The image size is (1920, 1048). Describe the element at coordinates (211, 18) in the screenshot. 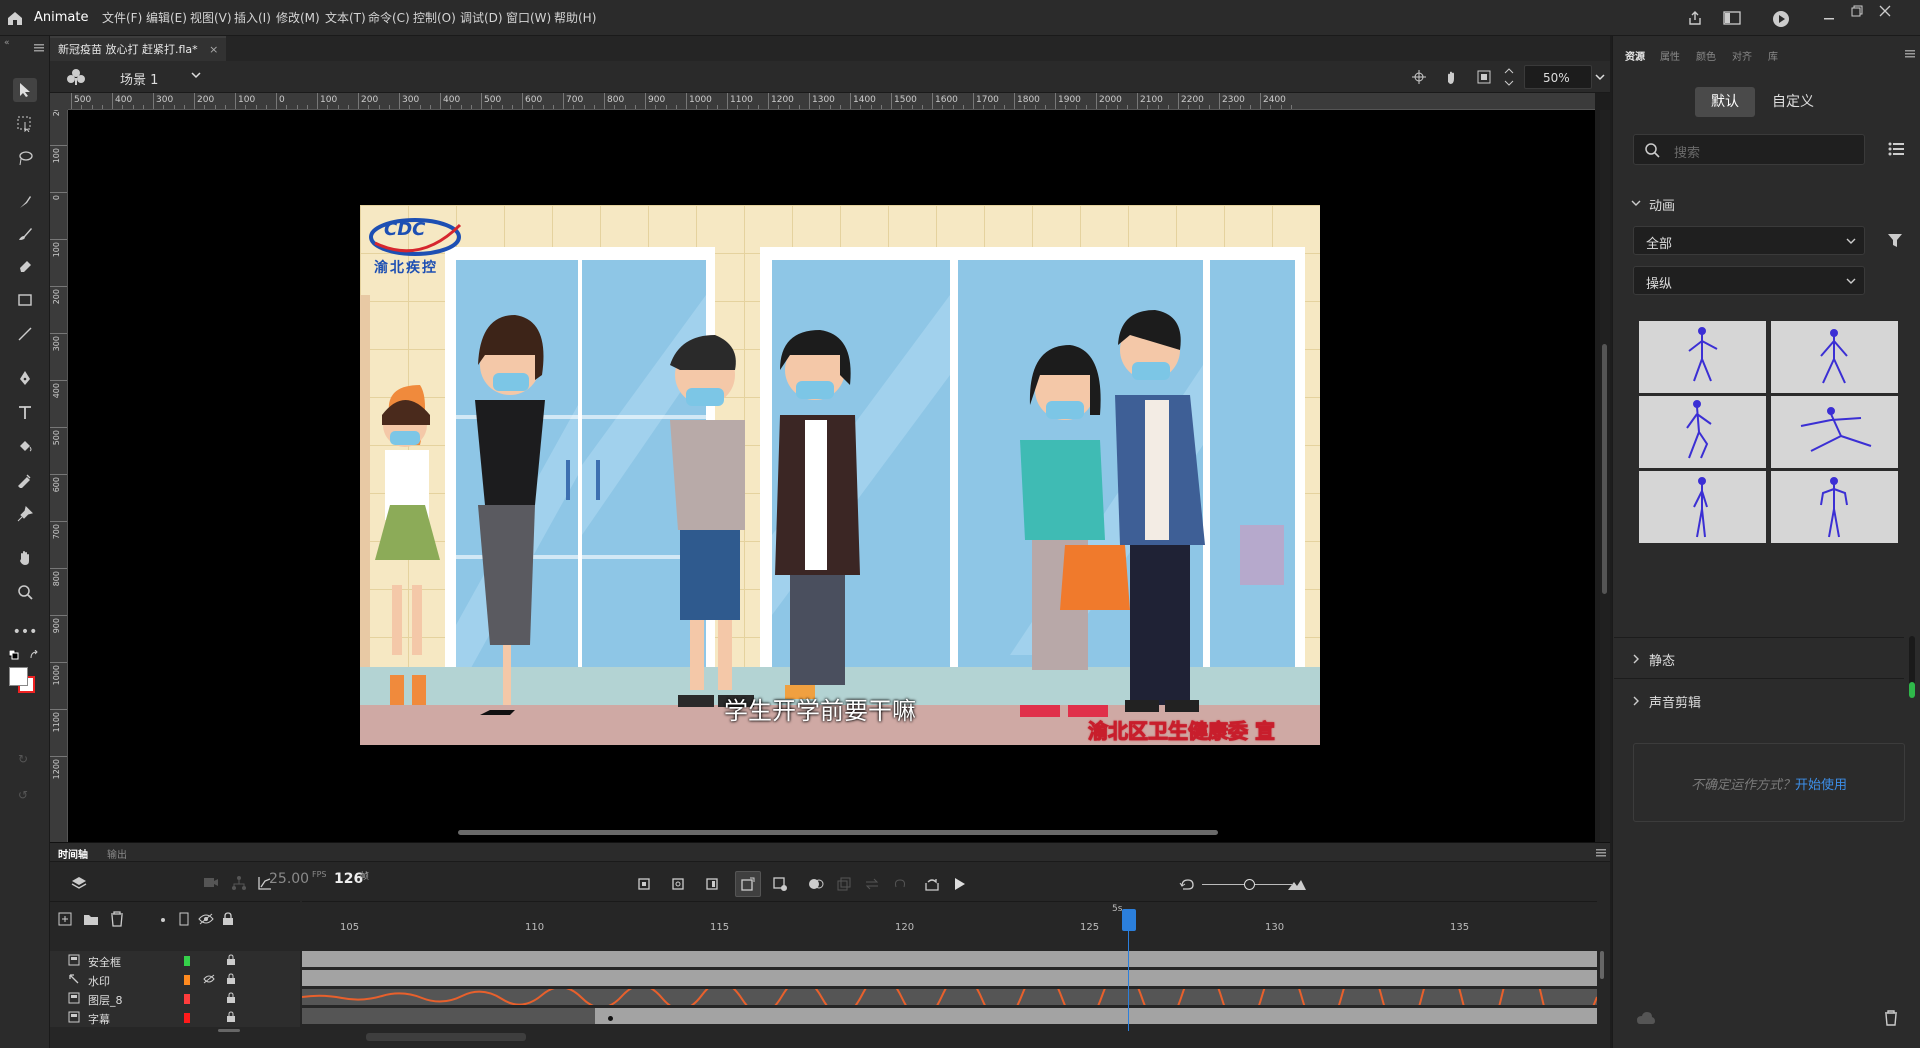

I see `menu-view: 视图(V)` at that location.